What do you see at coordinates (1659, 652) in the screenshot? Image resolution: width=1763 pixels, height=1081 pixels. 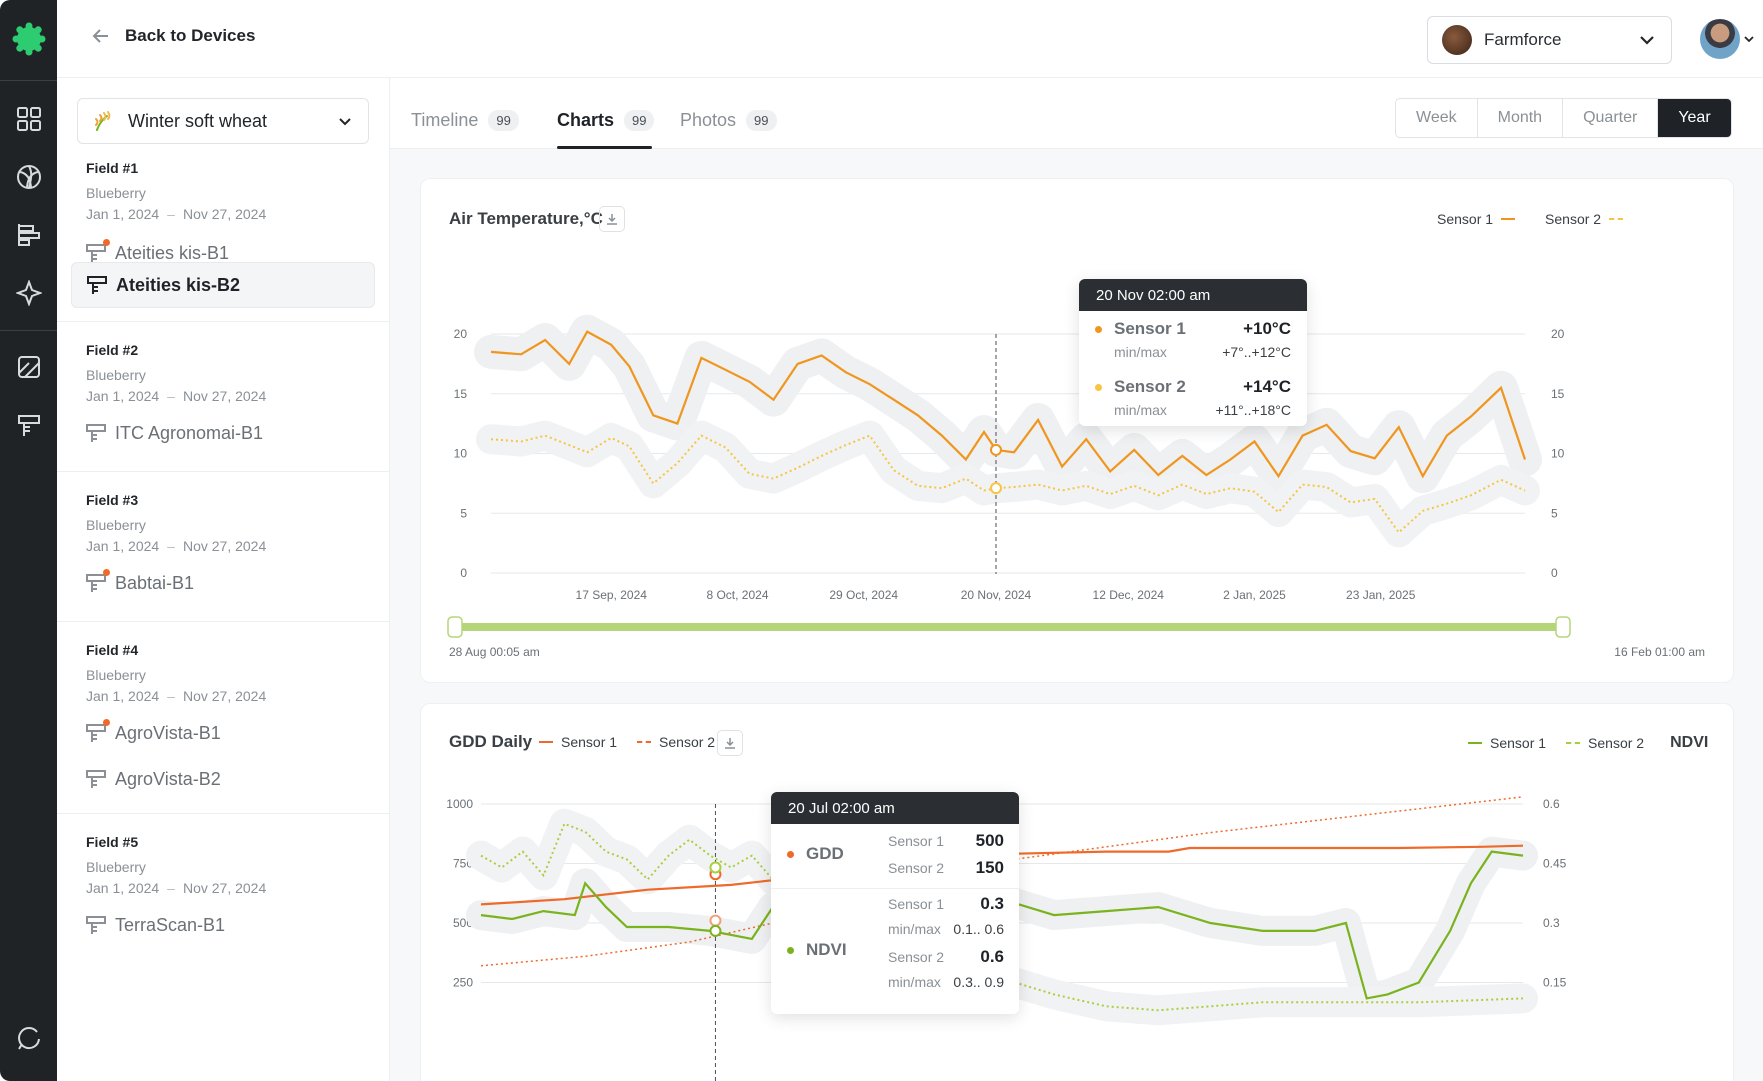 I see `range-end-label: 16 Feb 01:00 am` at bounding box center [1659, 652].